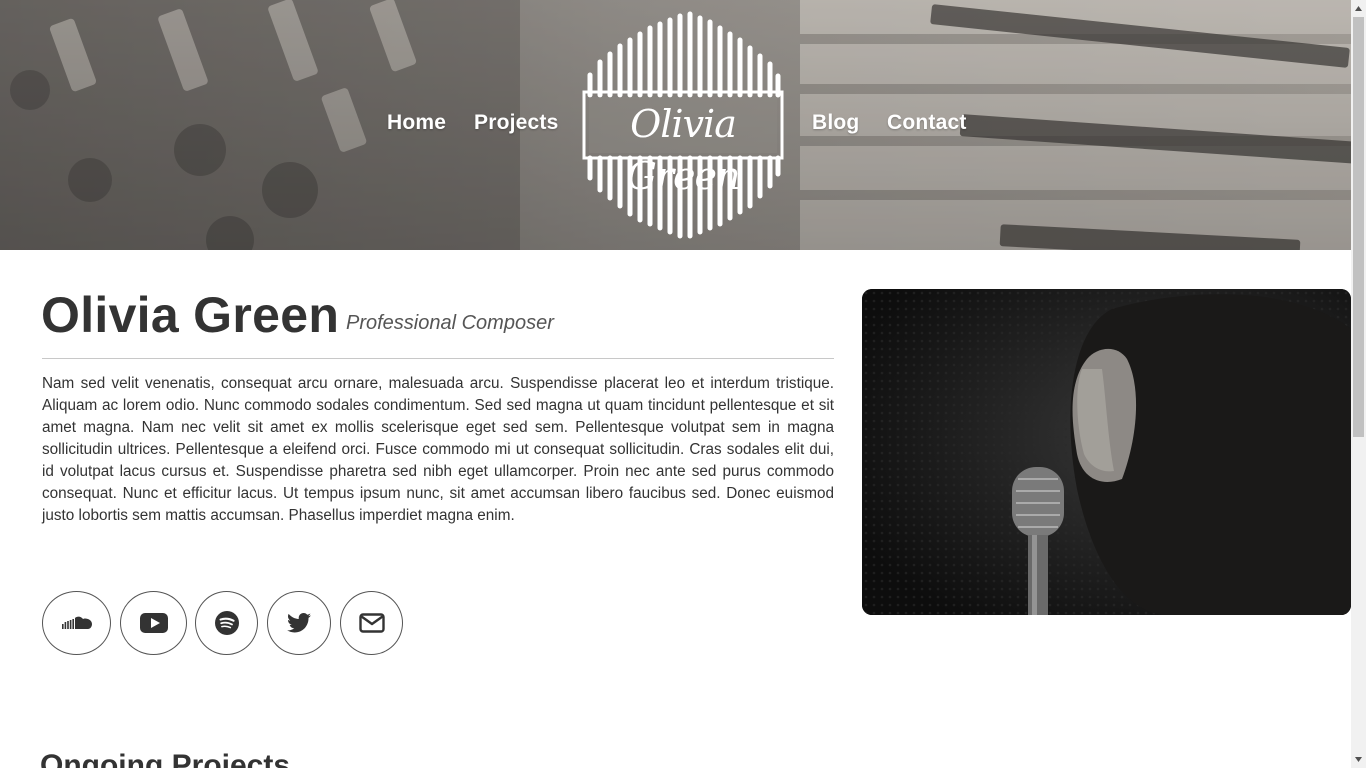 The width and height of the screenshot is (1366, 768). What do you see at coordinates (835, 123) in the screenshot?
I see `nav-blog-link: Blog` at bounding box center [835, 123].